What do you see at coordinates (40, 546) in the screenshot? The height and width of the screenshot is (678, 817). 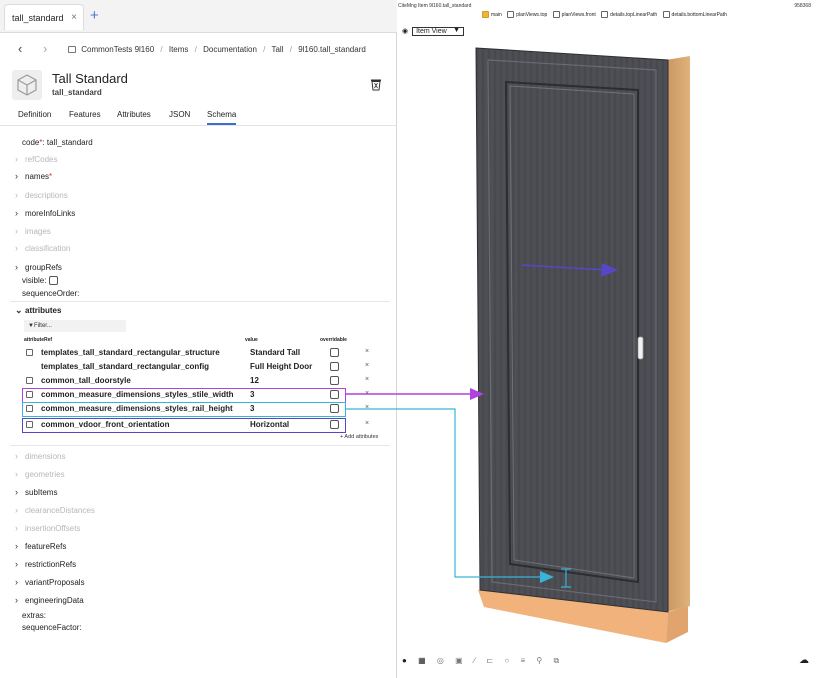 I see `featurerefs-row: › featureRefs` at bounding box center [40, 546].